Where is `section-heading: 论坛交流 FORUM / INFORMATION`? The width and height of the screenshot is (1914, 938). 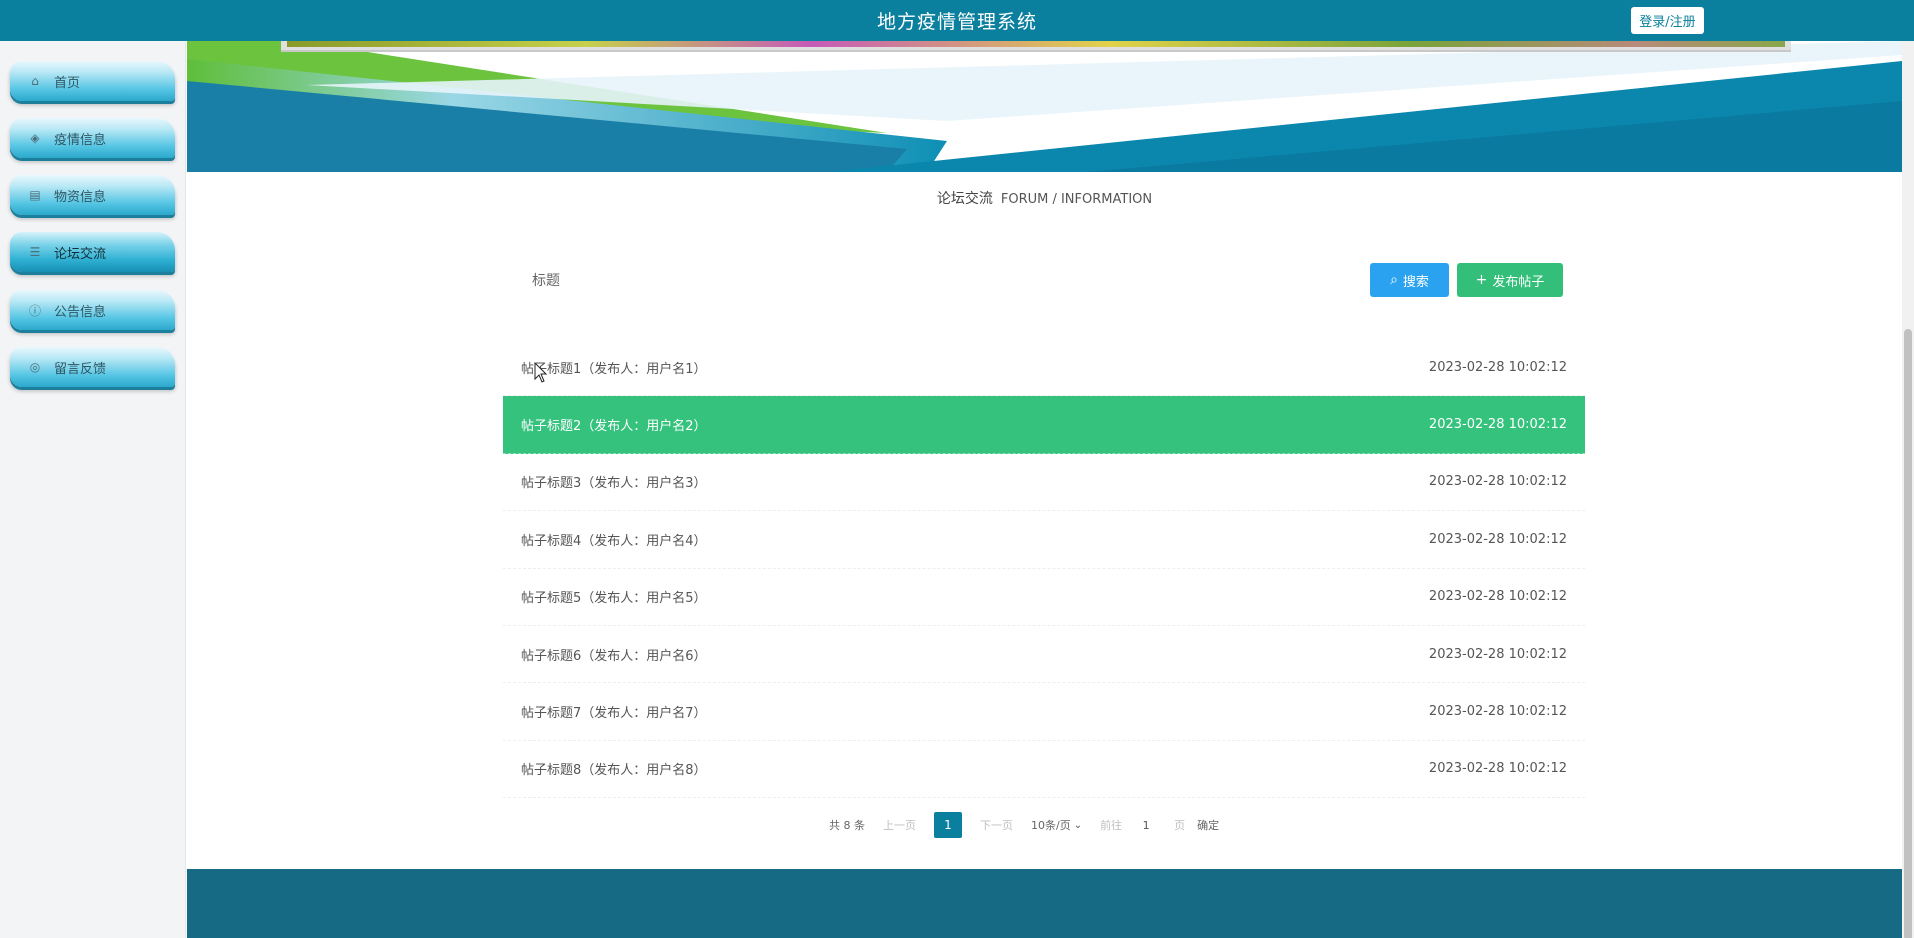 section-heading: 论坛交流 FORUM / INFORMATION is located at coordinates (1044, 198).